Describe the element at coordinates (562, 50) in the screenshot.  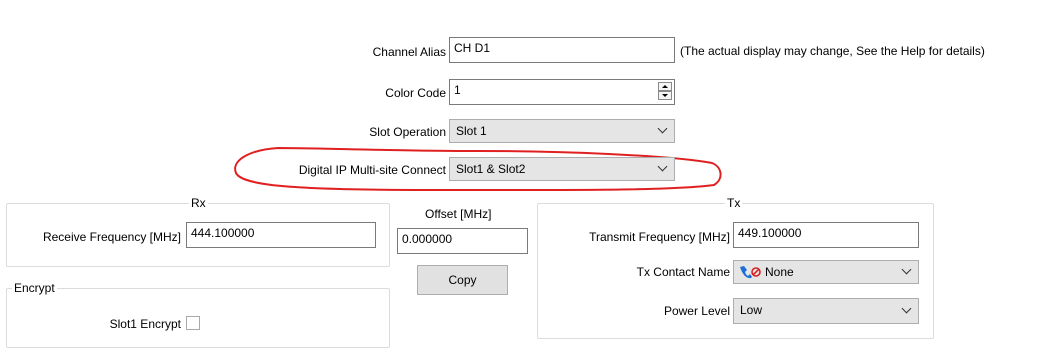
I see `channel-alias-input: CH D1` at that location.